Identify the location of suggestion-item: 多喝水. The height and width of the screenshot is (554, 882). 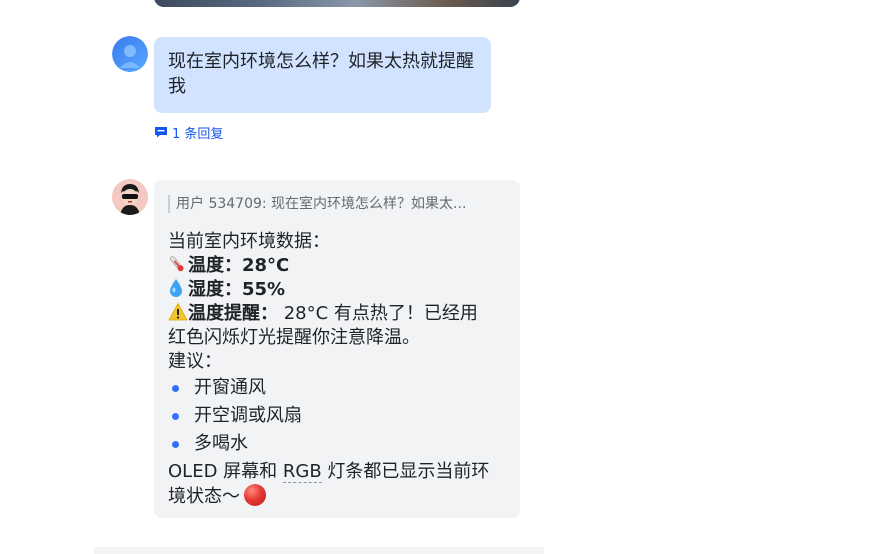
(338, 444).